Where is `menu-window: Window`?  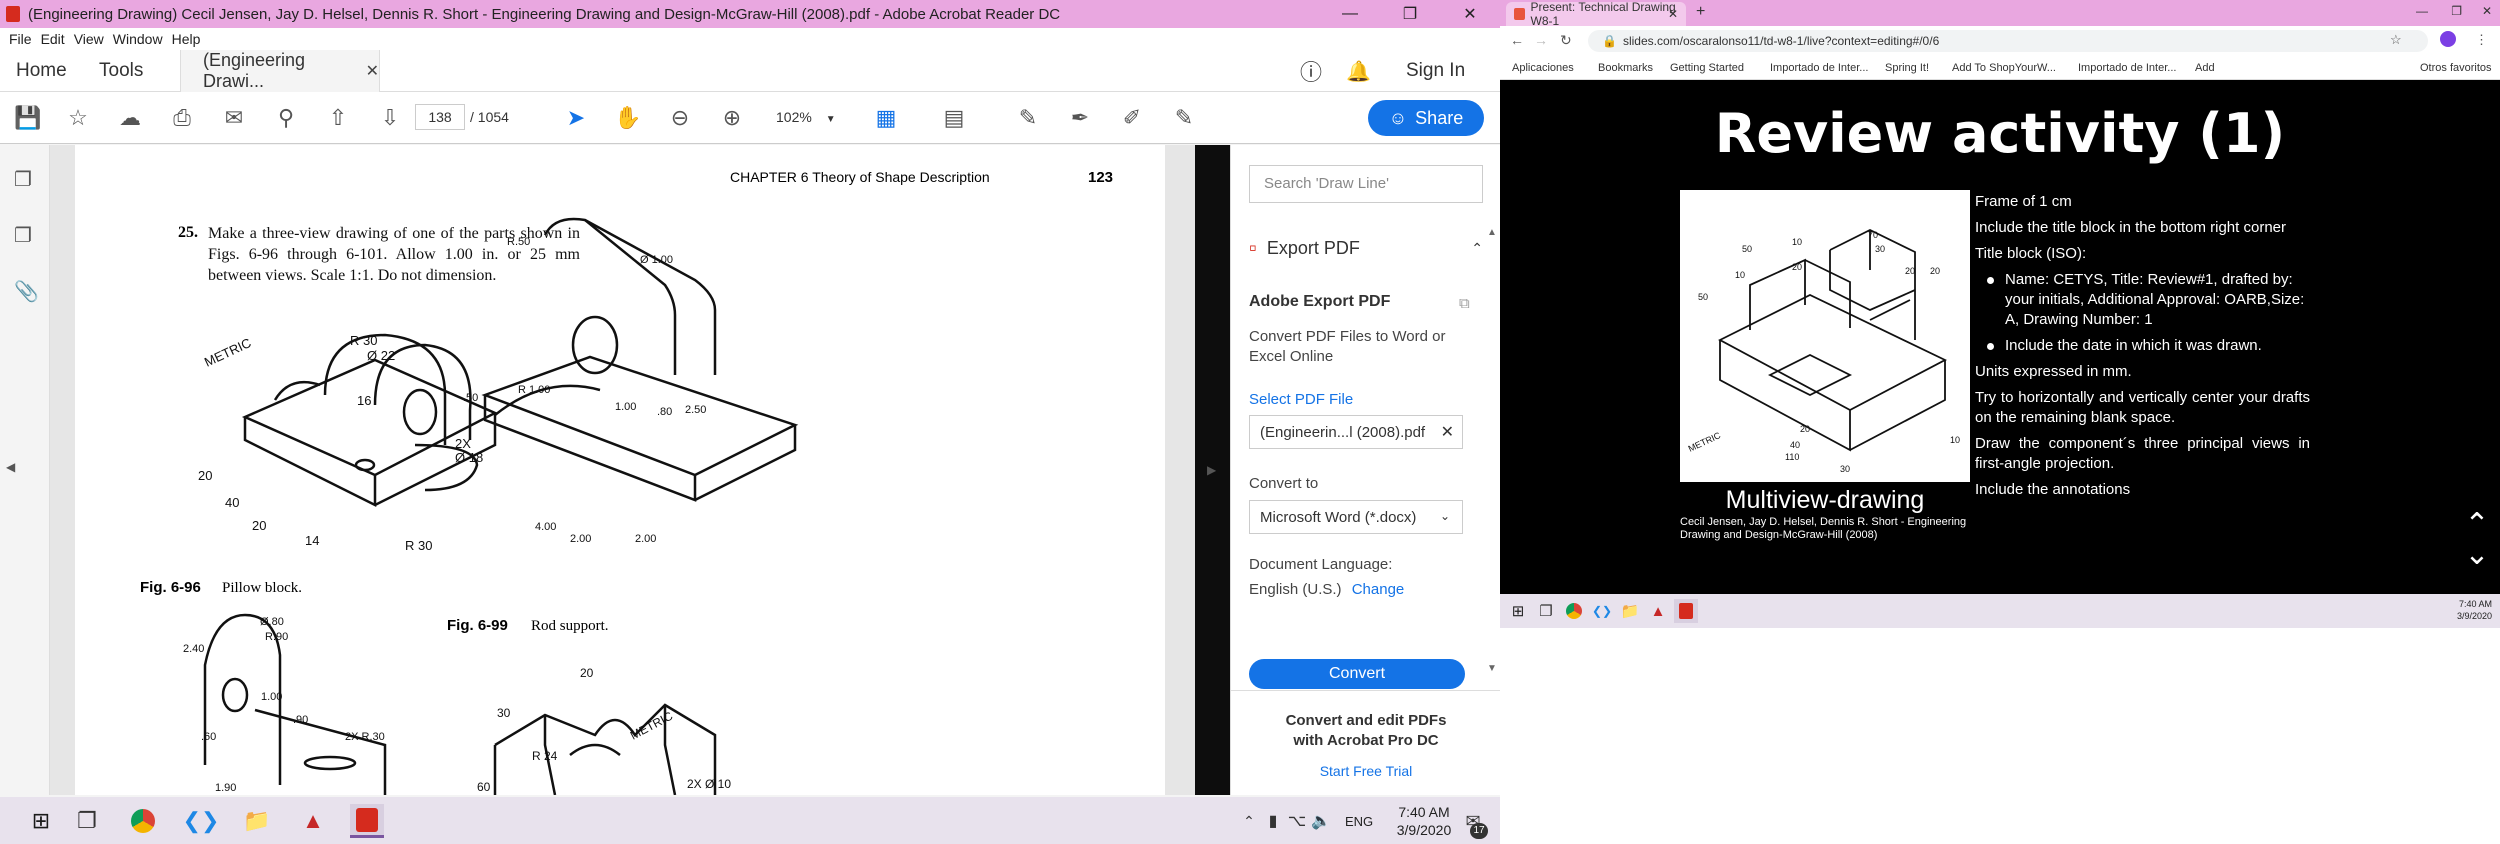
menu-window: Window is located at coordinates (138, 39).